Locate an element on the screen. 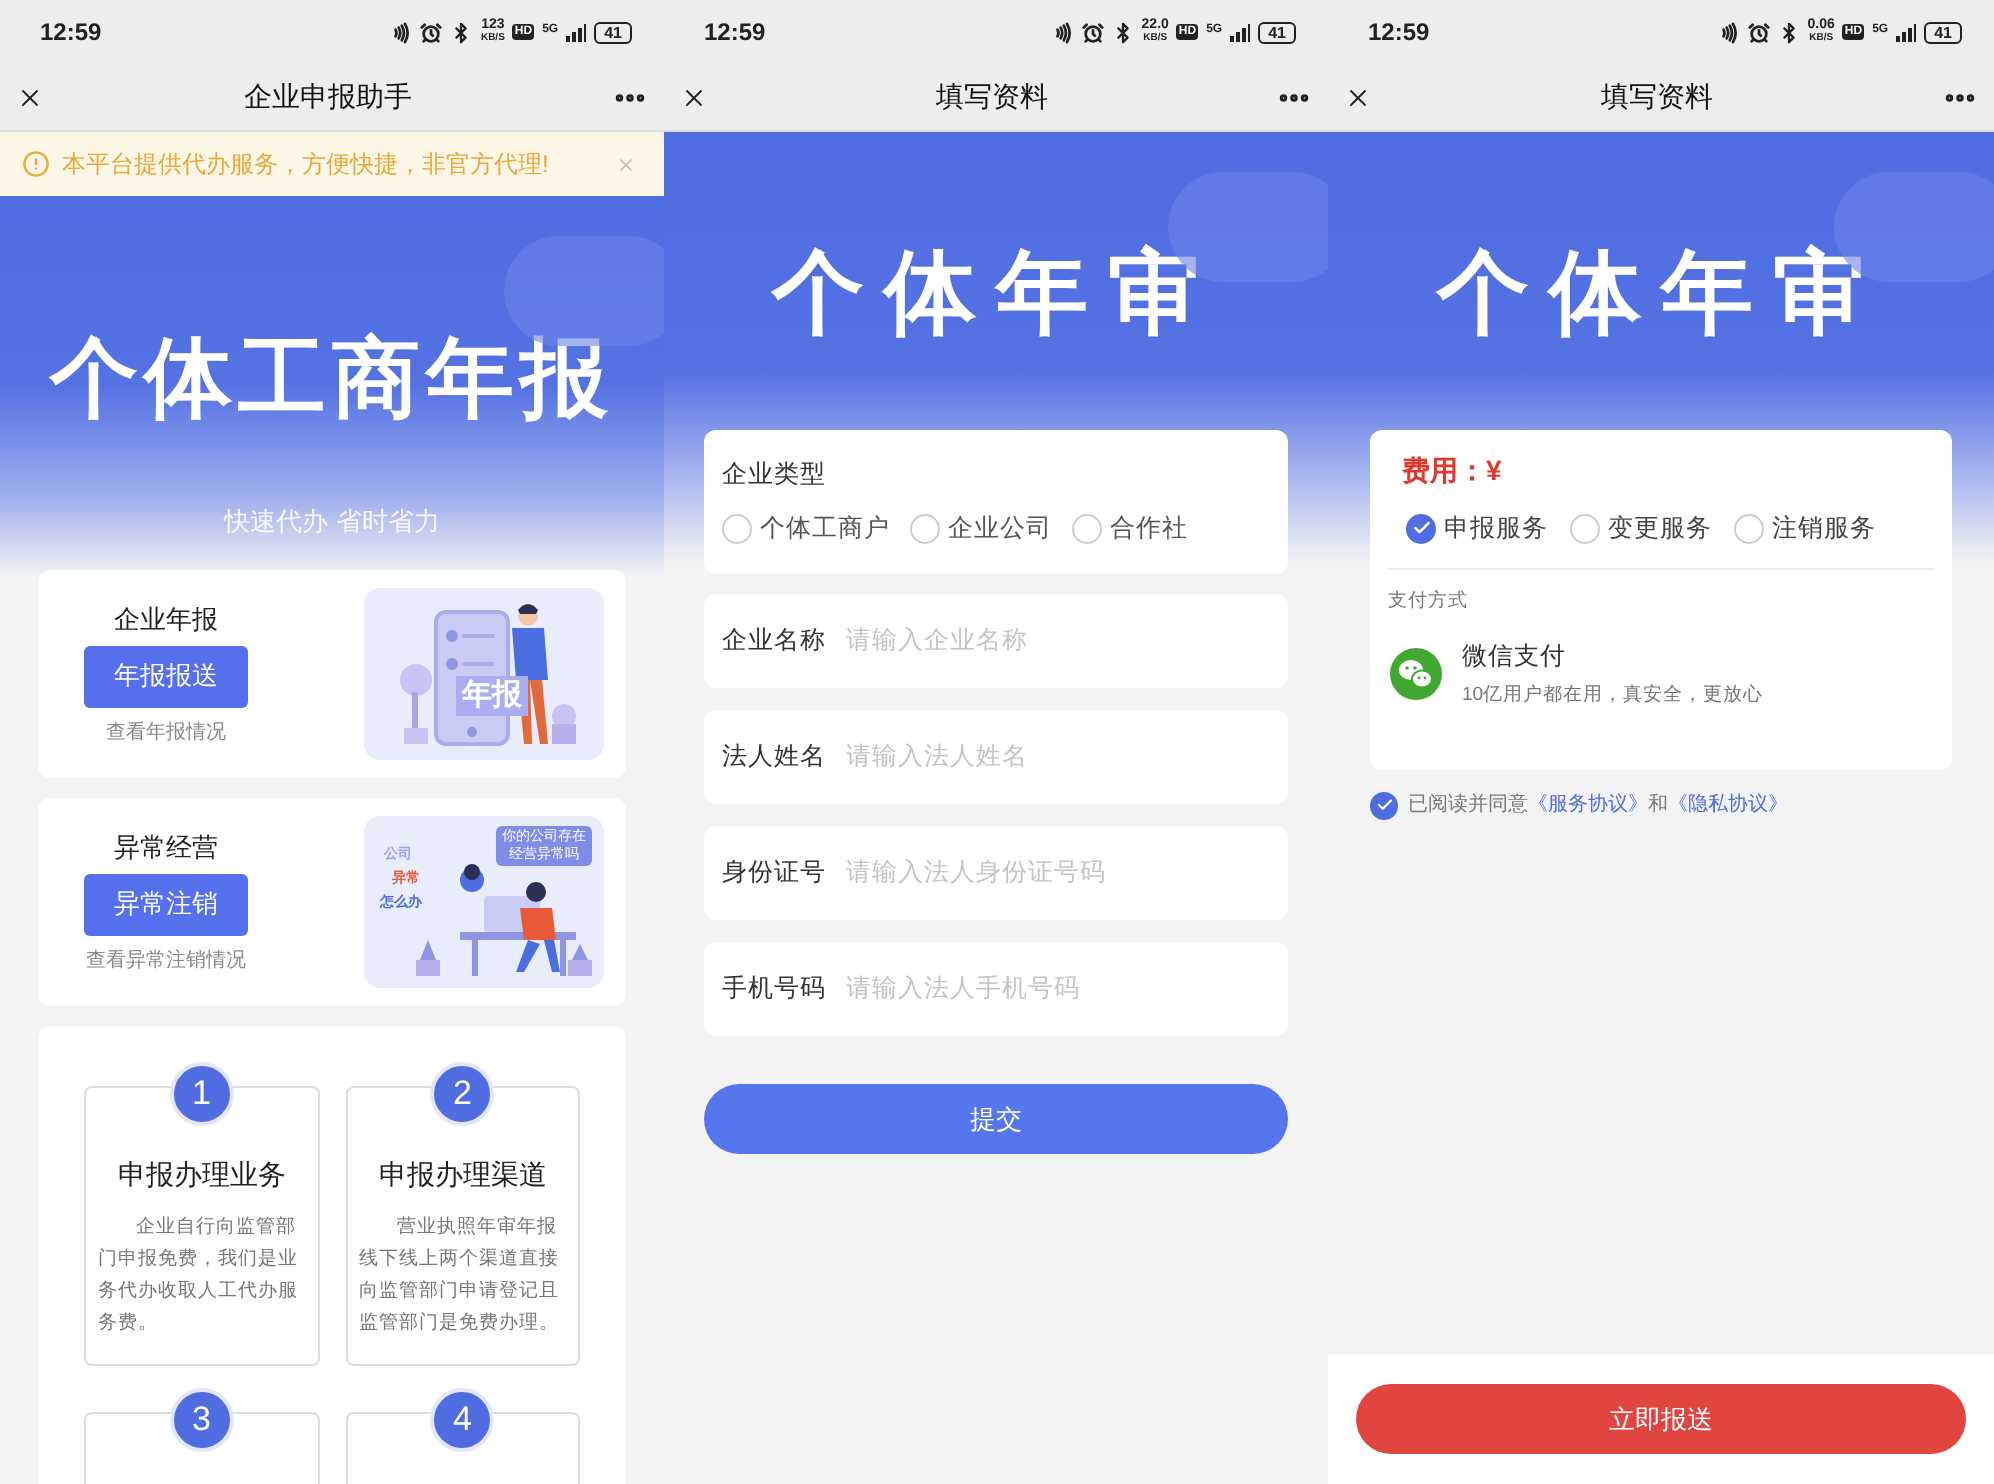 This screenshot has width=1994, height=1484. agreement-link: 《服务协议》 is located at coordinates (1588, 805).